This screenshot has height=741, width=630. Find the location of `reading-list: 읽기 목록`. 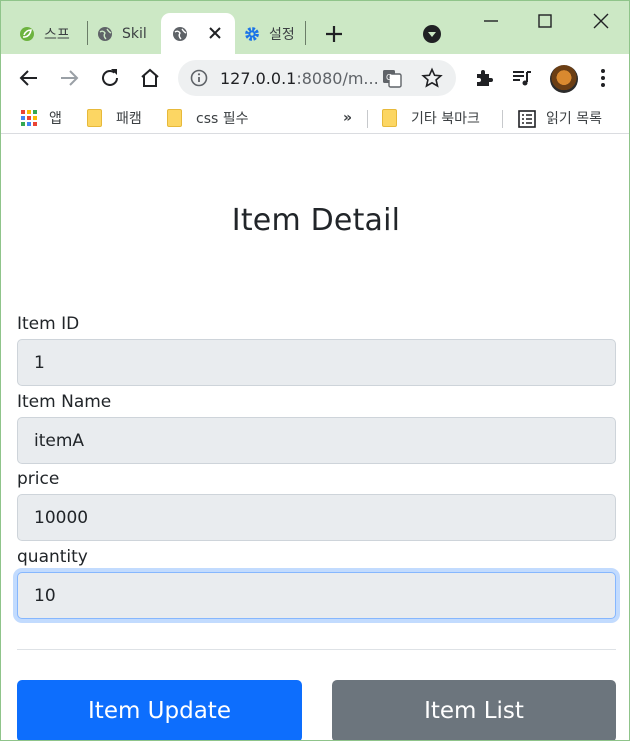

reading-list: 읽기 목록 is located at coordinates (560, 118).